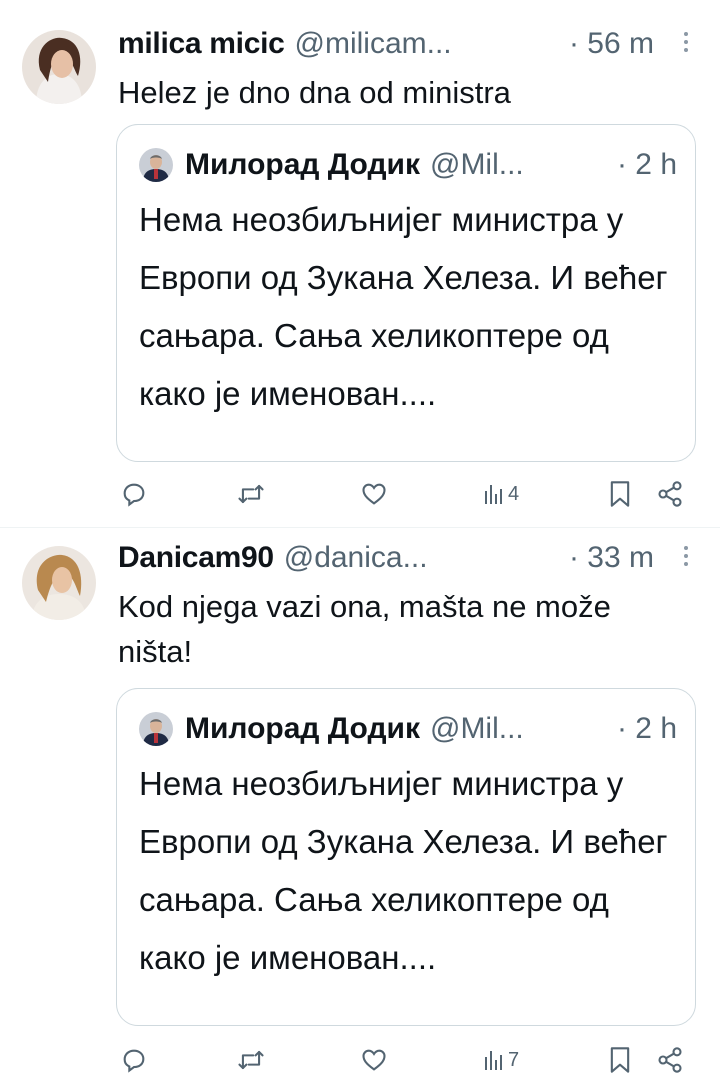  I want to click on views-count: 7, so click(514, 1059).